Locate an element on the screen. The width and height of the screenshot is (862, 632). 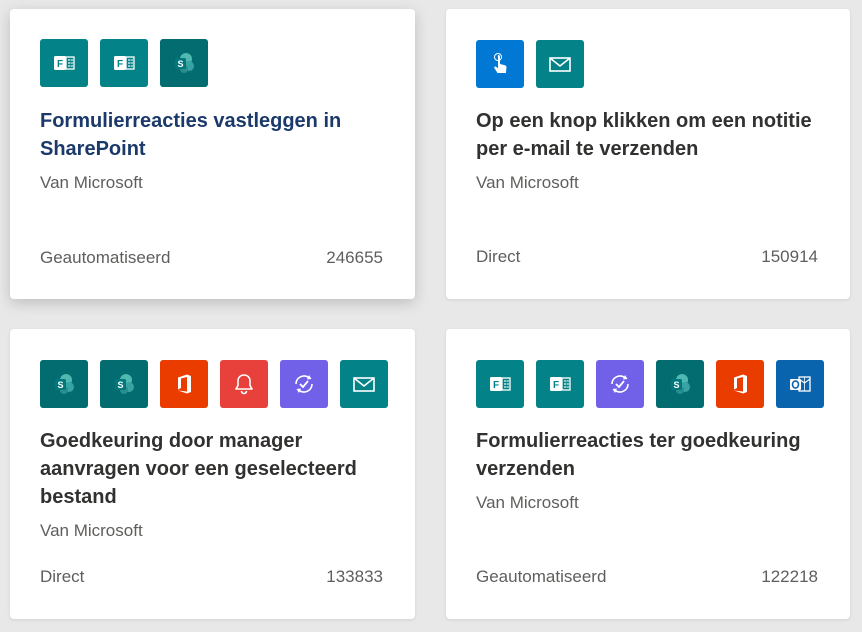
card-footer: Geautomatiseerd 246655 is located at coordinates (211, 258).